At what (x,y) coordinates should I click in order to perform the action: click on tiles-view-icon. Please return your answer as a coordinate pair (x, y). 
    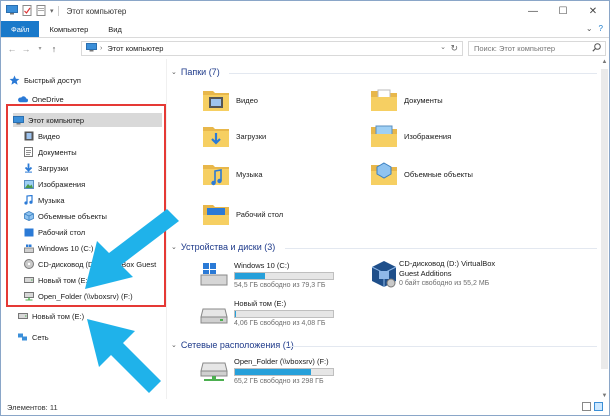
    Looking at the image, I should click on (598, 406).